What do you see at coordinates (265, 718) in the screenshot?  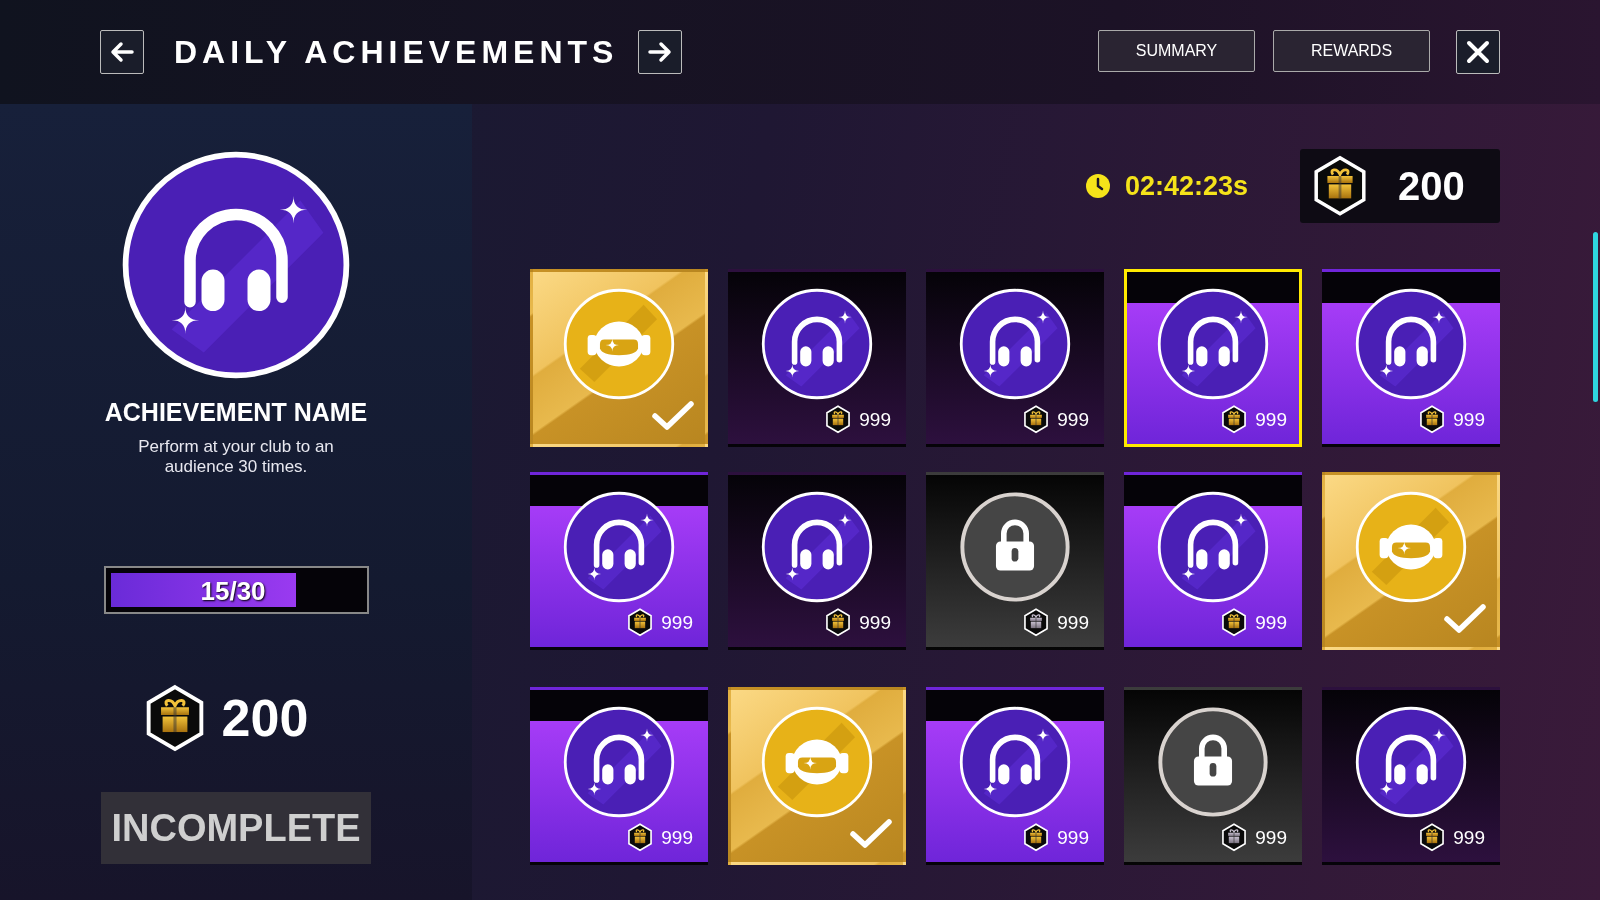 I see `reward-amount: 200` at bounding box center [265, 718].